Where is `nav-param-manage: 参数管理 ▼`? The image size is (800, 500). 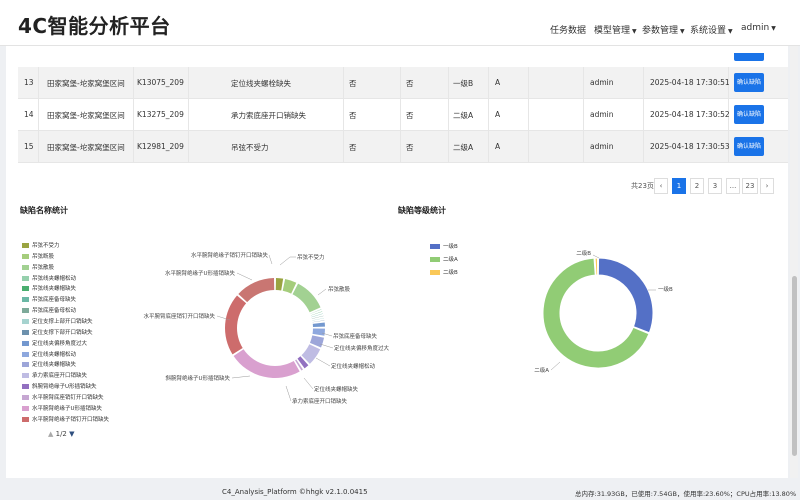 nav-param-manage: 参数管理 ▼ is located at coordinates (663, 29).